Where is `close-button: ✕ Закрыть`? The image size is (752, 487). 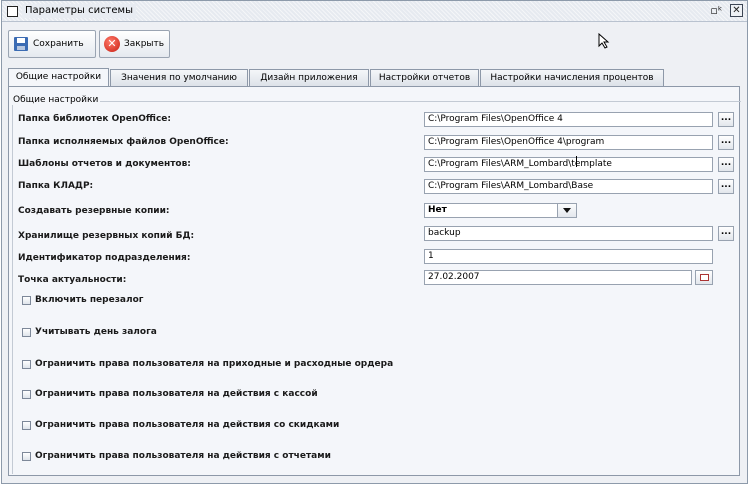
close-button: ✕ Закрыть is located at coordinates (134, 44).